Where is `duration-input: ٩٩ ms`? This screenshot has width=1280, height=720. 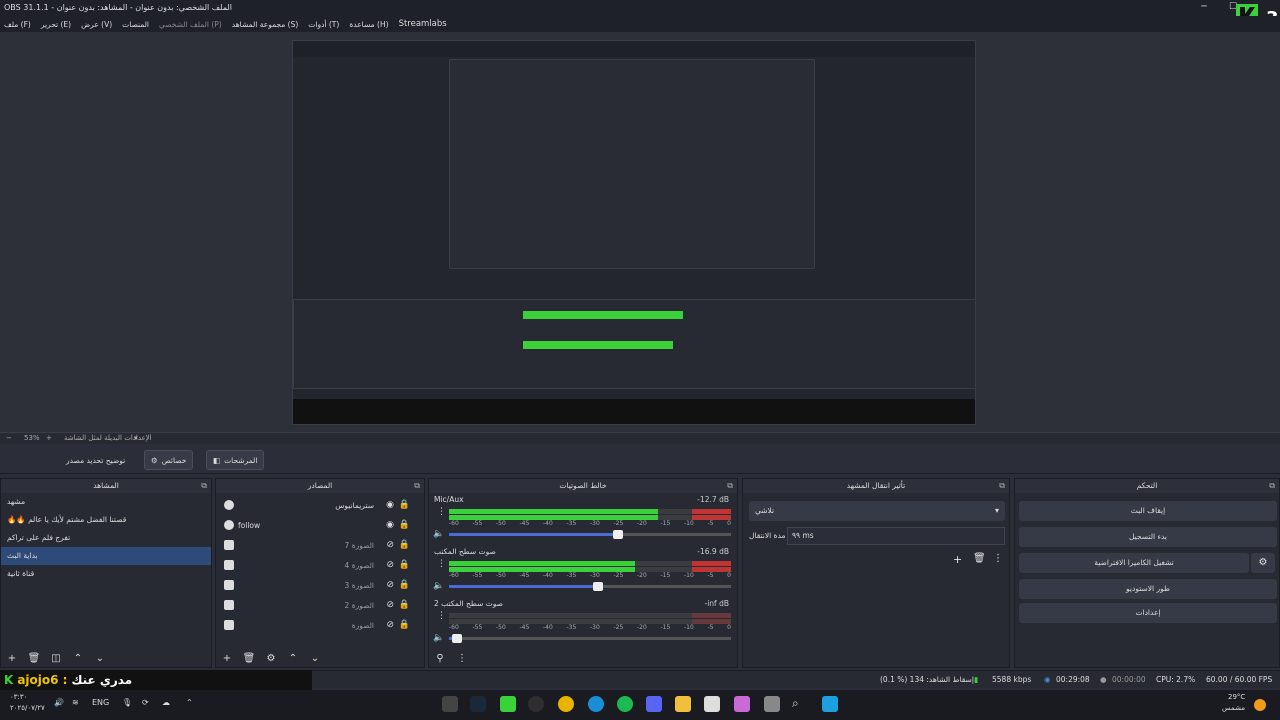 duration-input: ٩٩ ms is located at coordinates (896, 536).